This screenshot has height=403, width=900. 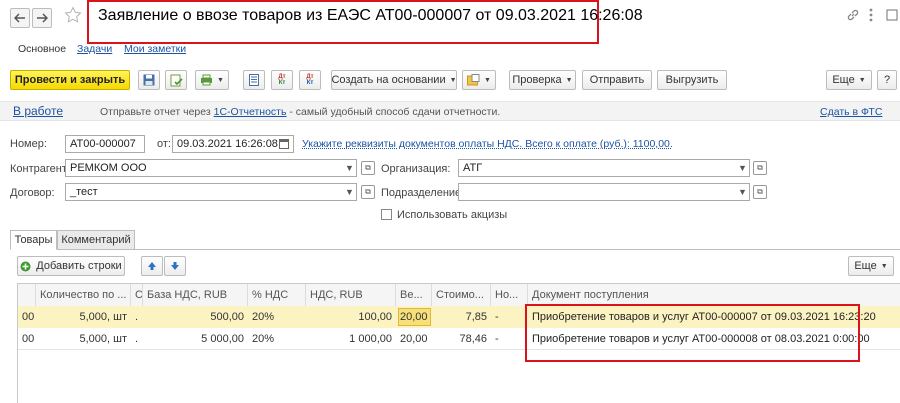 I want to click on submit-to-fts-link: Сдать в ФТС, so click(x=851, y=112).